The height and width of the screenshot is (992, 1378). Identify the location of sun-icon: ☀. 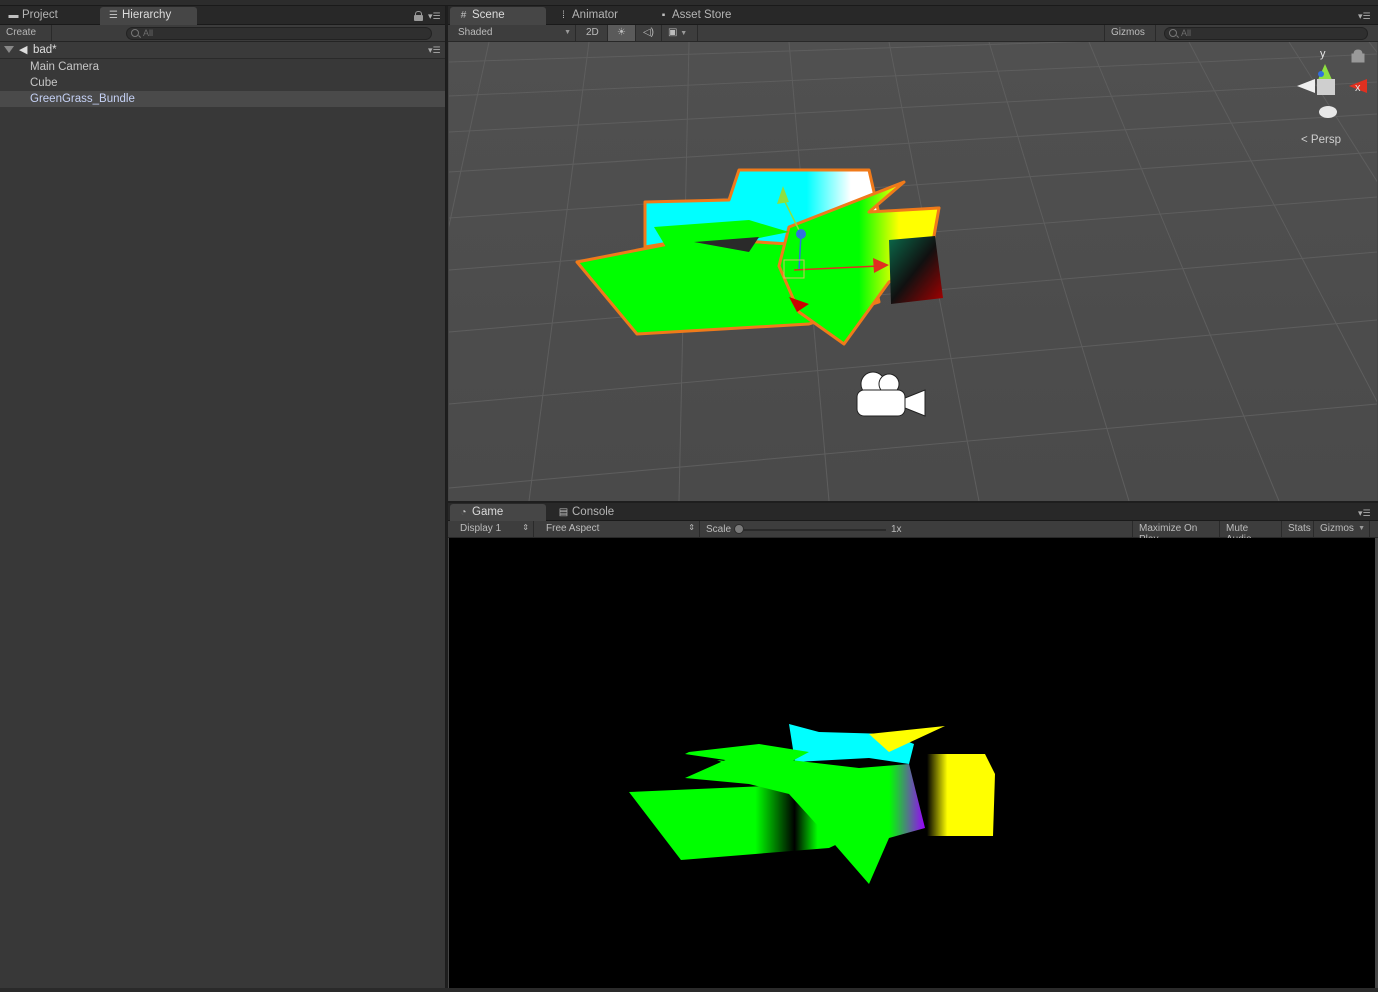
(621, 32).